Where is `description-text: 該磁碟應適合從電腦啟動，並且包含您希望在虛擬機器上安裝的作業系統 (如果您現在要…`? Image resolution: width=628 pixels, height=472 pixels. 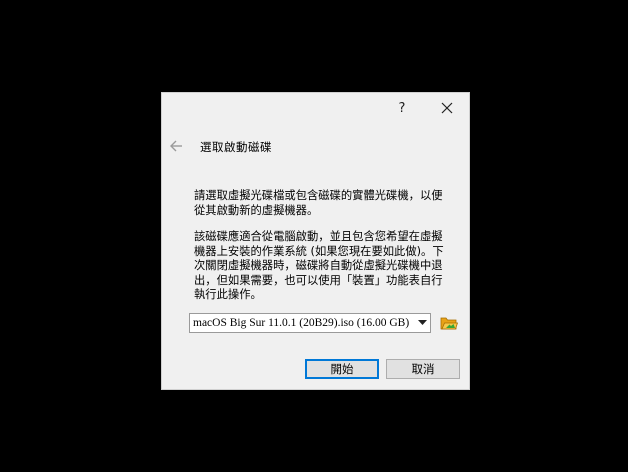 description-text: 該磁碟應適合從電腦啟動，並且包含您希望在虛擬機器上安裝的作業系統 (如果您現在要… is located at coordinates (319, 266).